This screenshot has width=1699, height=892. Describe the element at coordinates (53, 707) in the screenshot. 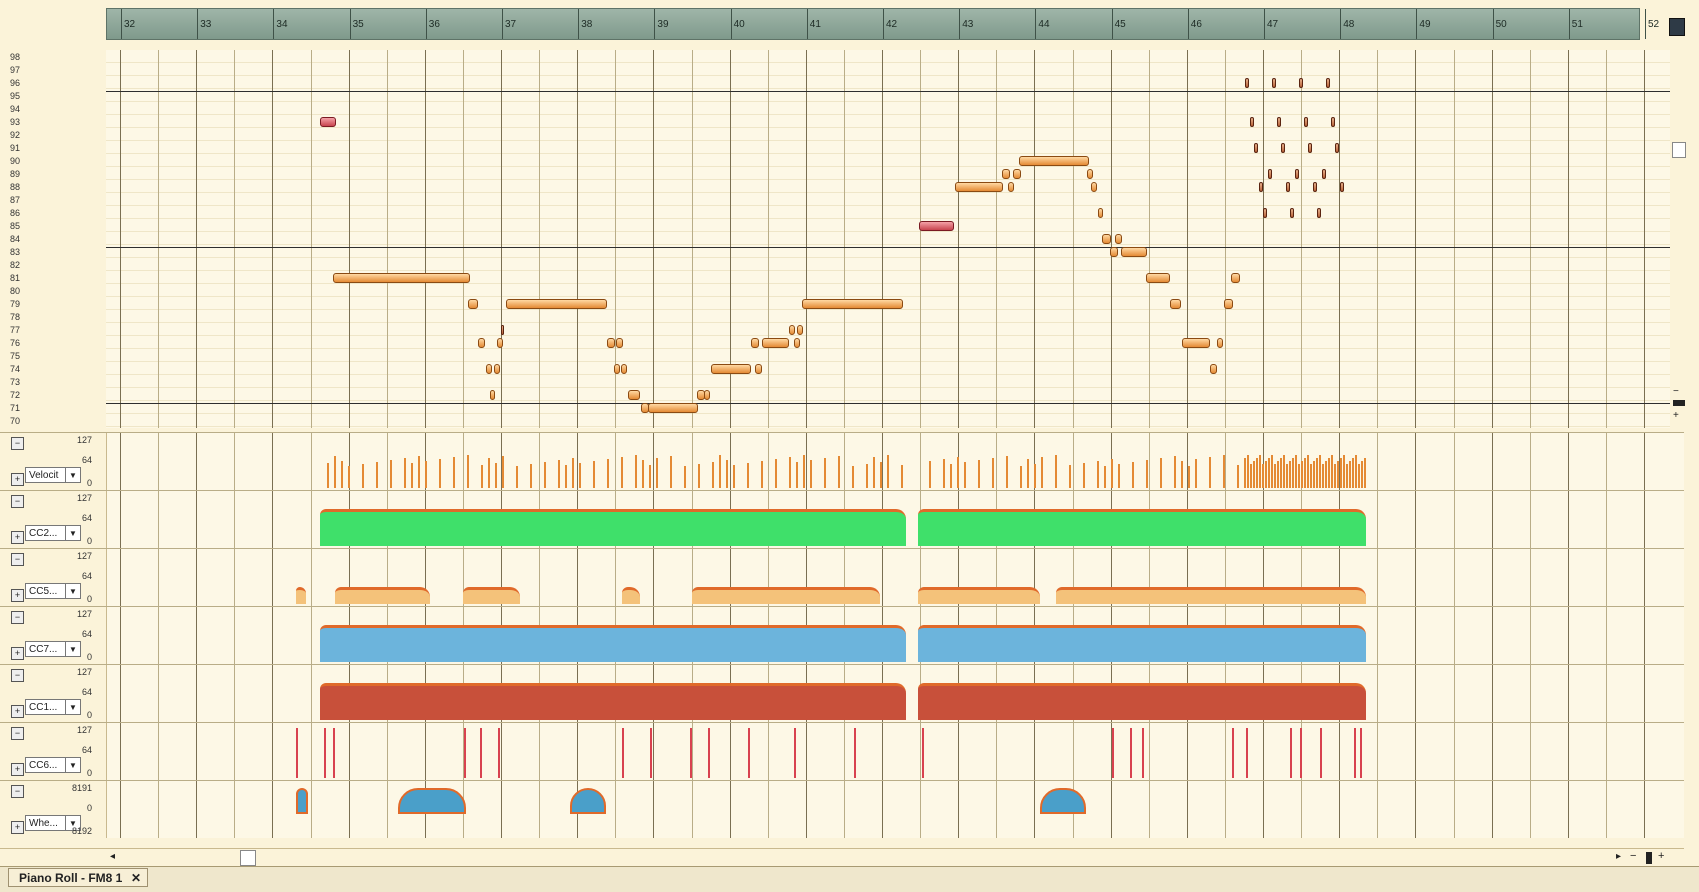

I see `lane-controller-select: CC1... ▼` at that location.